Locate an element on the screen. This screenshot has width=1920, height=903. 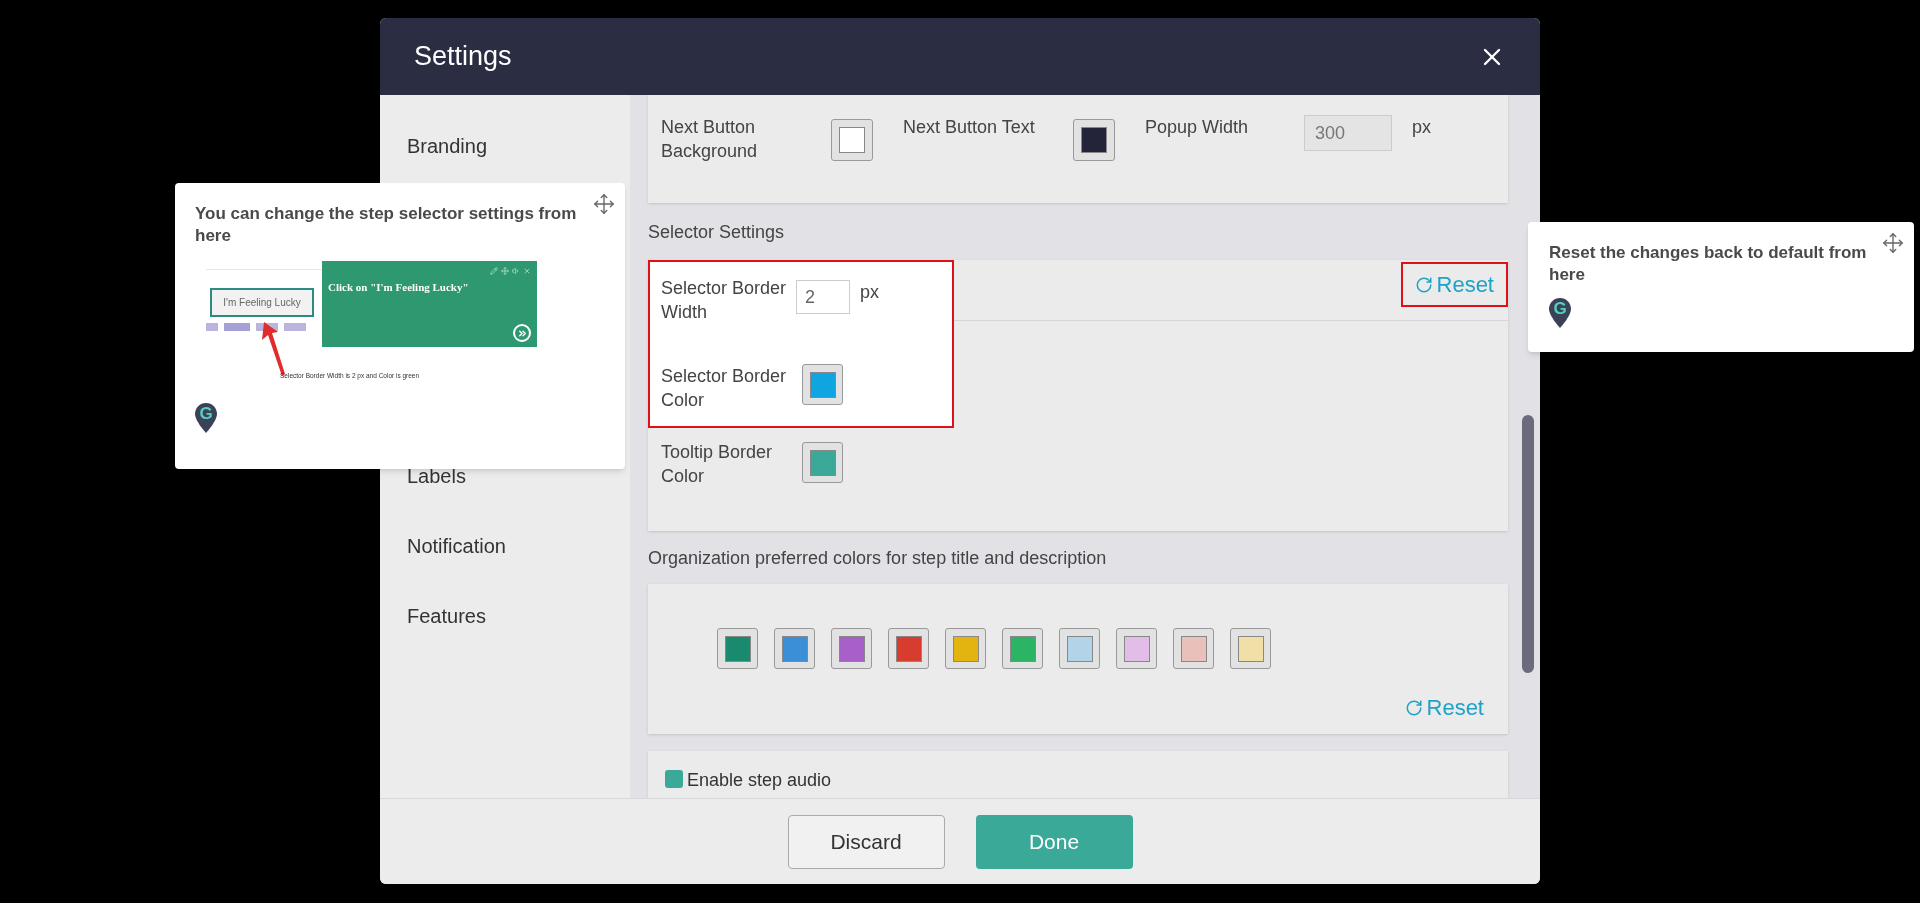
field-label: Next Button Background is located at coordinates (710, 139).